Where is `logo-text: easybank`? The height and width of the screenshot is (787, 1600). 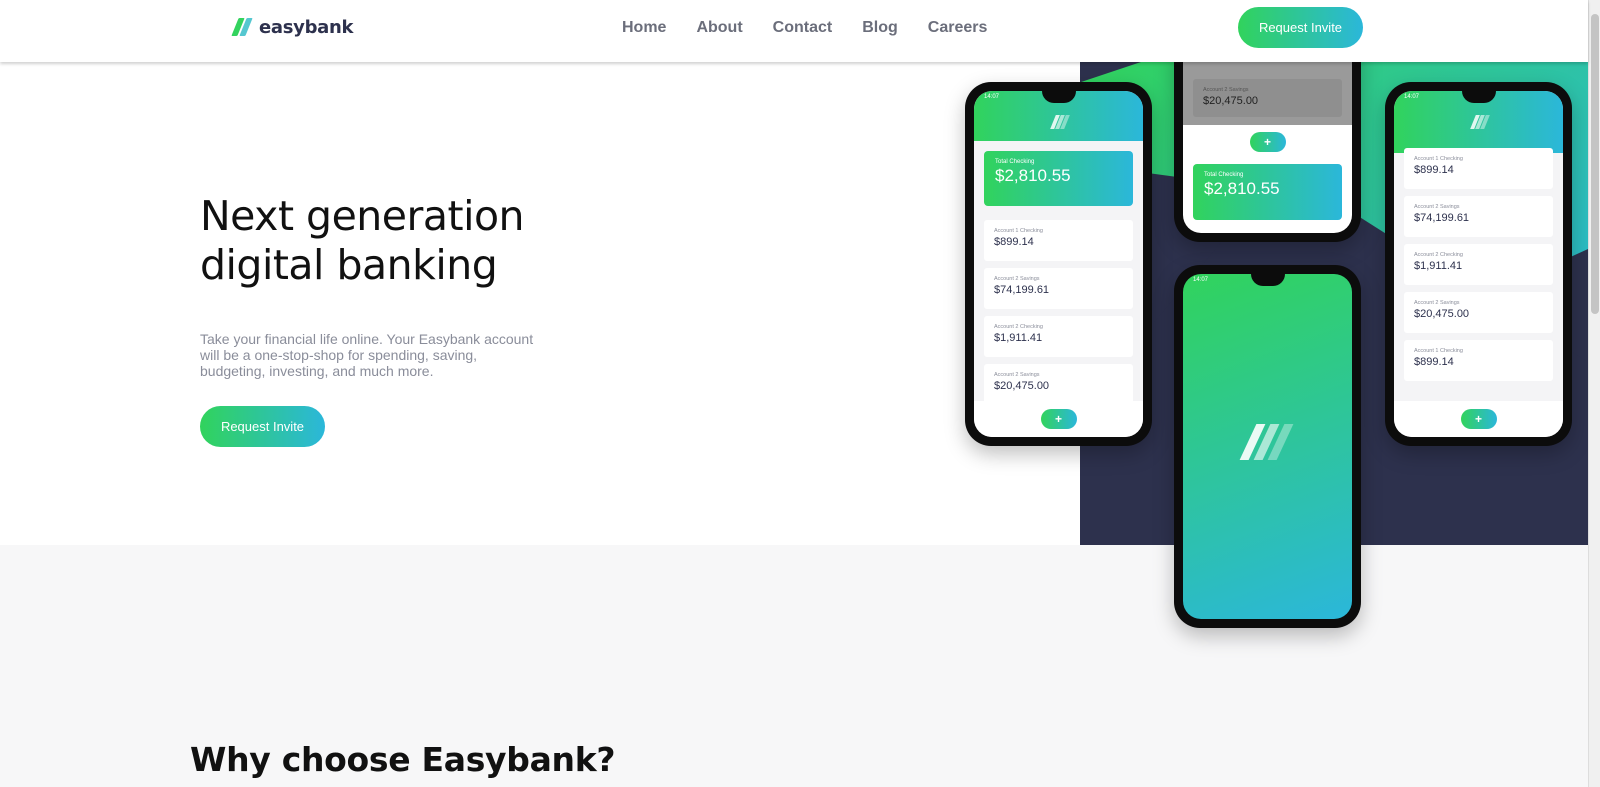
logo-text: easybank is located at coordinates (306, 27).